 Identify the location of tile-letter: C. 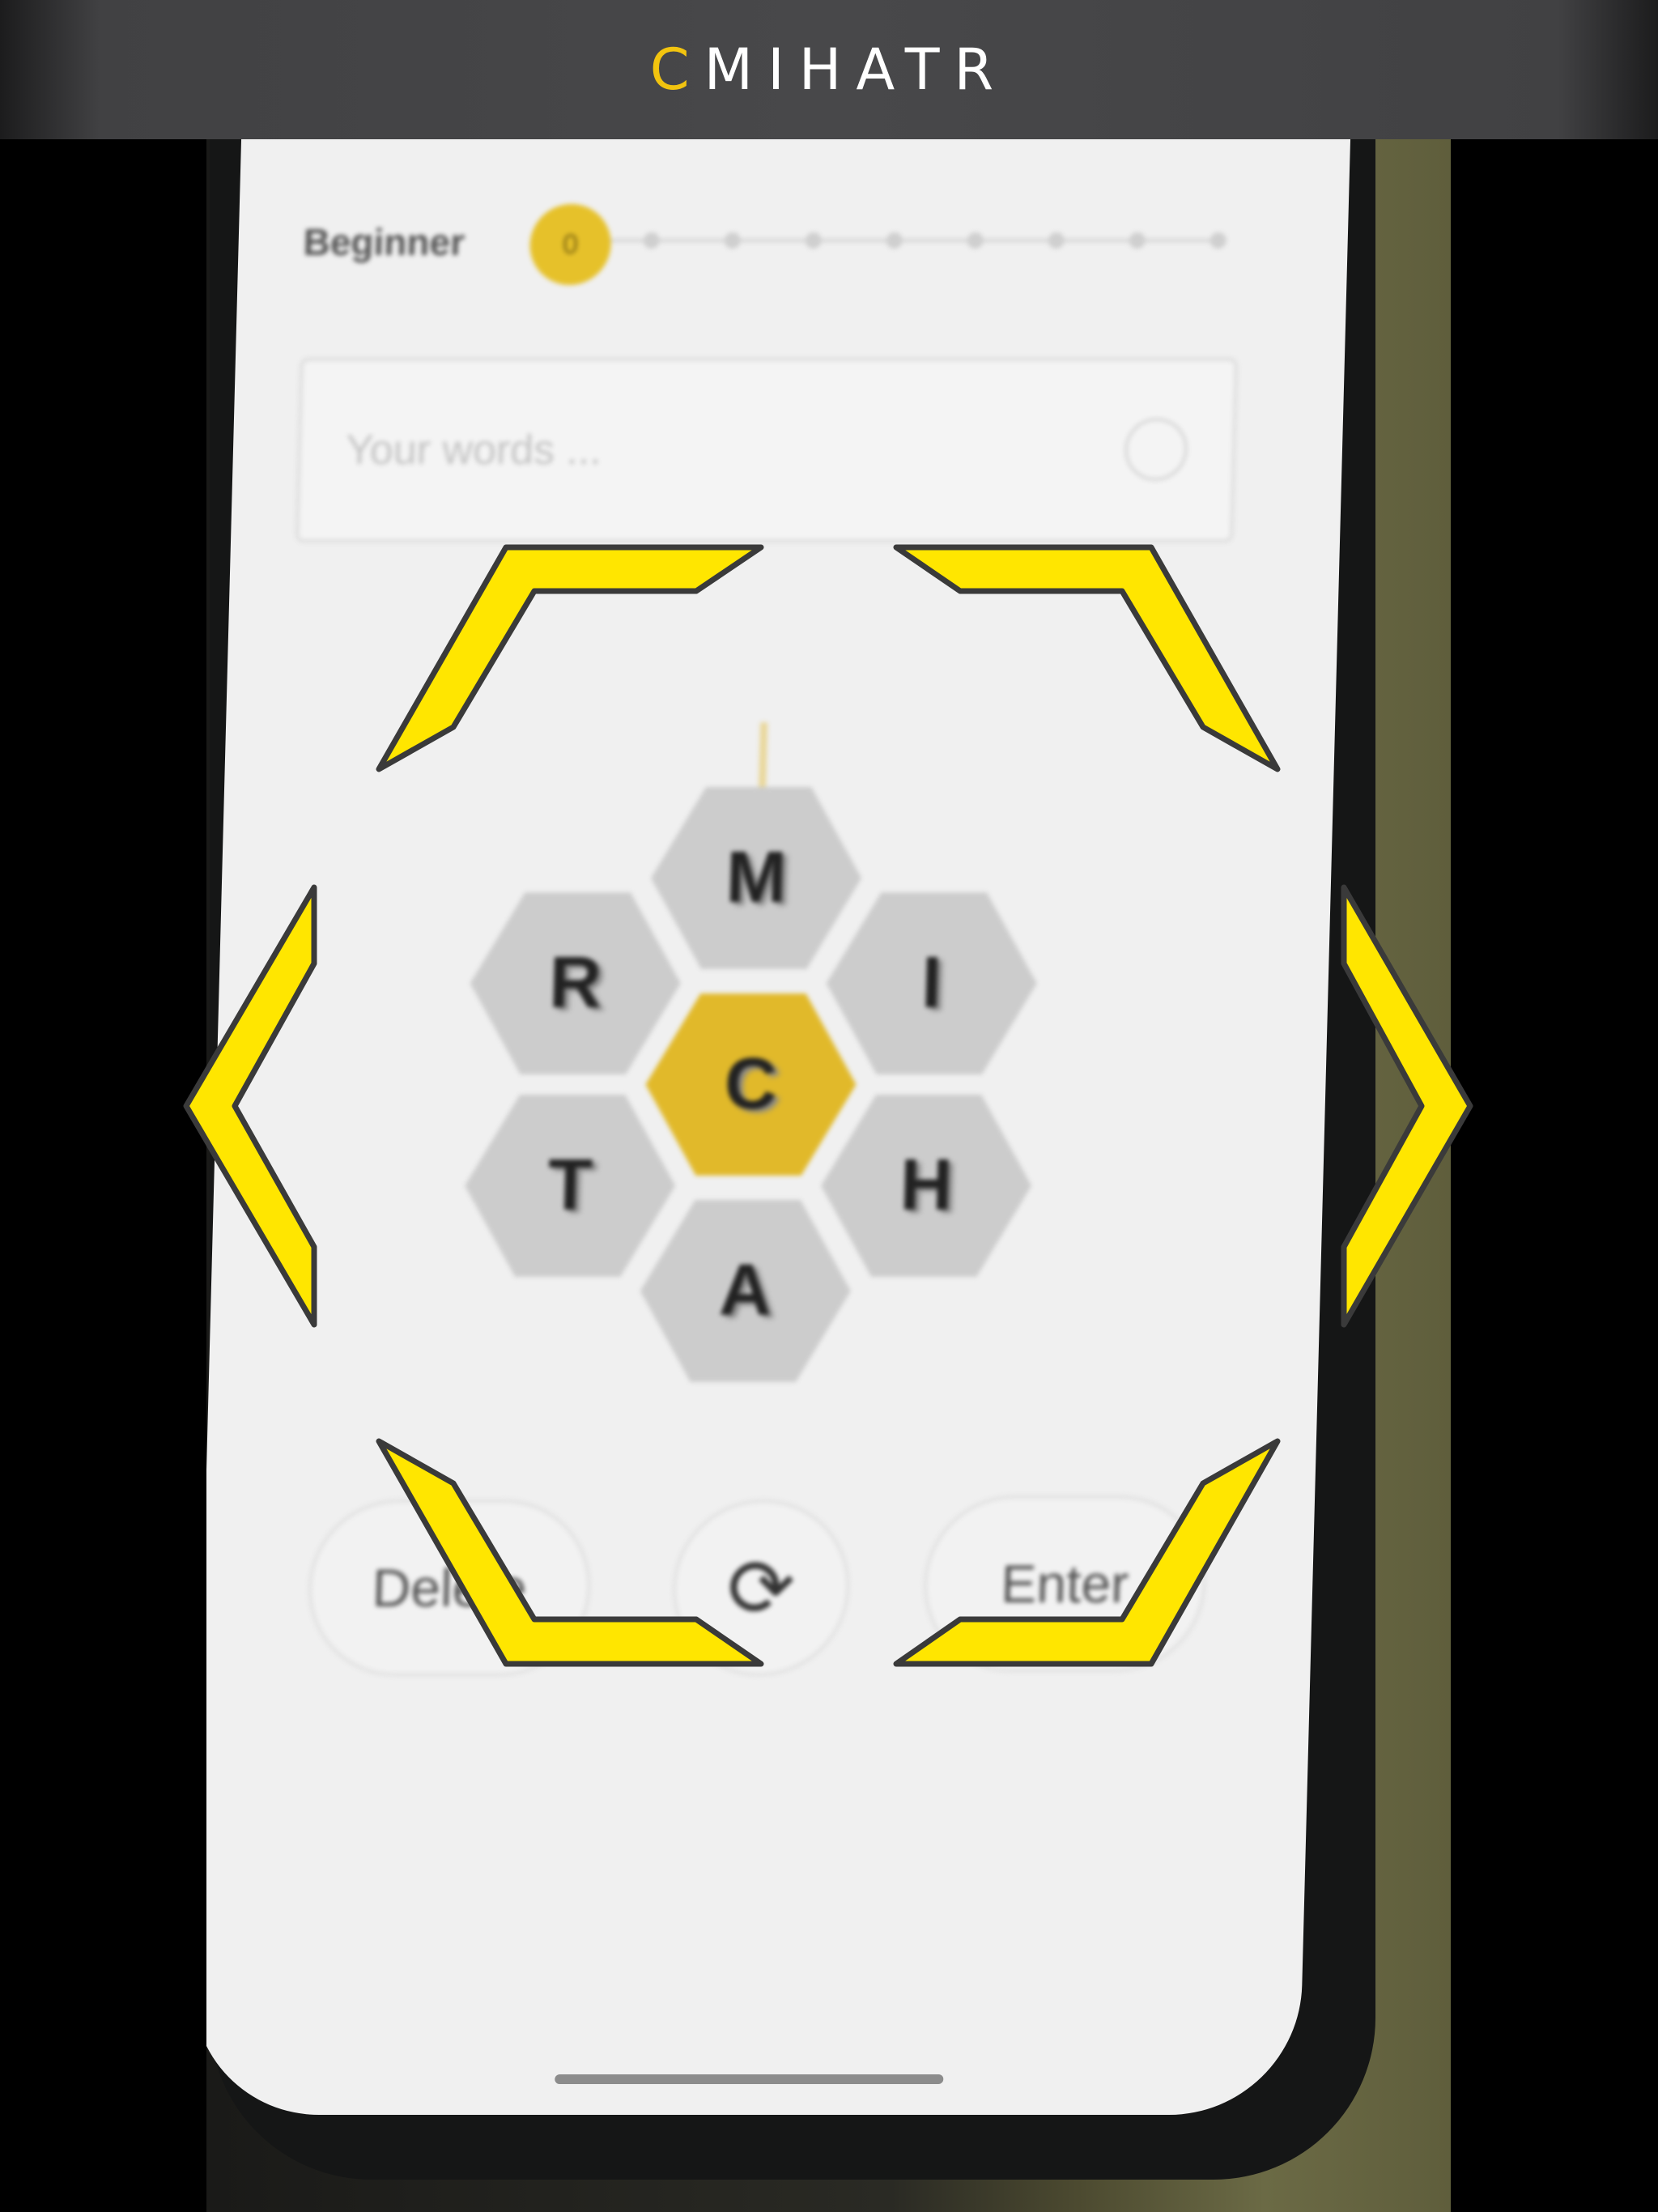
(751, 1085).